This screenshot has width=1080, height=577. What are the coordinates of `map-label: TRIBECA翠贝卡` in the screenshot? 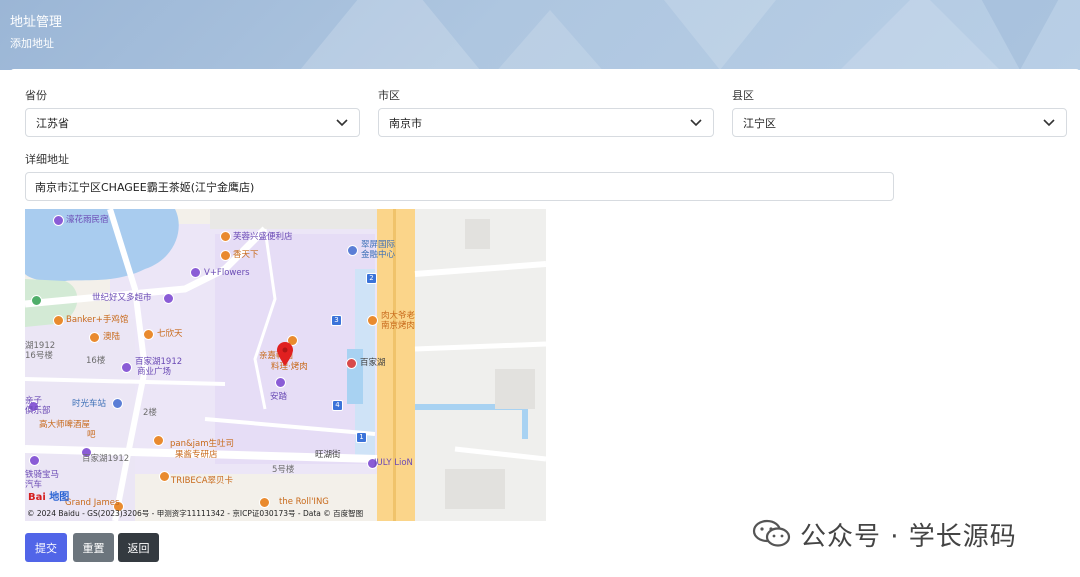 It's located at (202, 481).